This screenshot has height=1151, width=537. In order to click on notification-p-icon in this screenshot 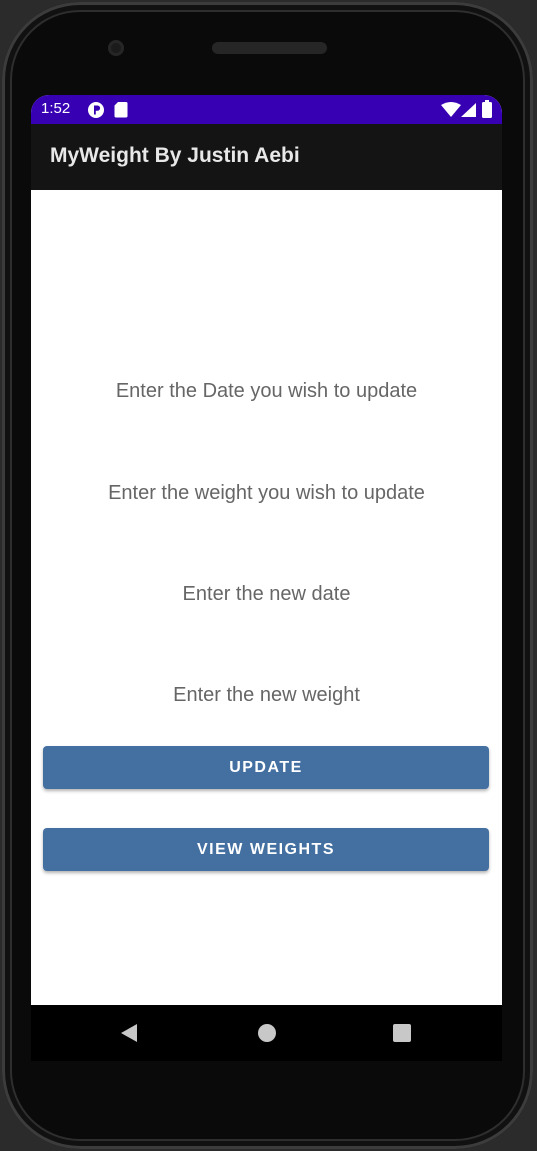, I will do `click(96, 112)`.